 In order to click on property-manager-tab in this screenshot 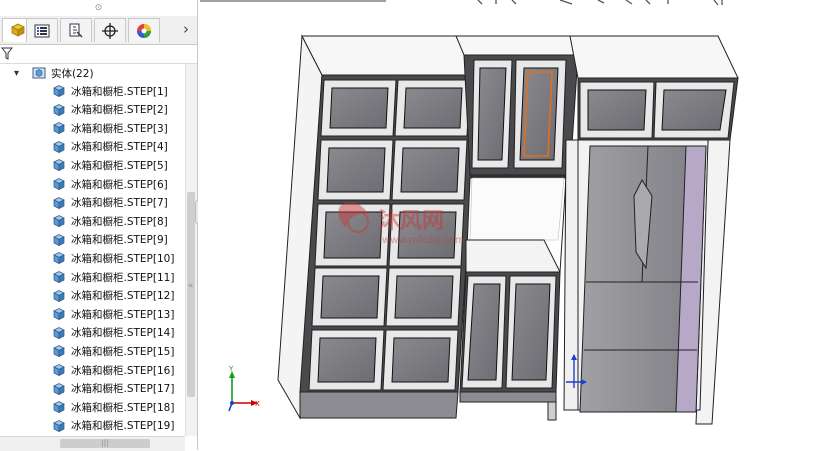, I will do `click(42, 30)`.